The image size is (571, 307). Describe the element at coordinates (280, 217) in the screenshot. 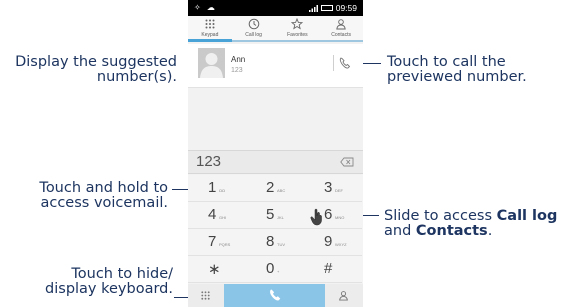

I see `key-5-letters: JKL` at that location.